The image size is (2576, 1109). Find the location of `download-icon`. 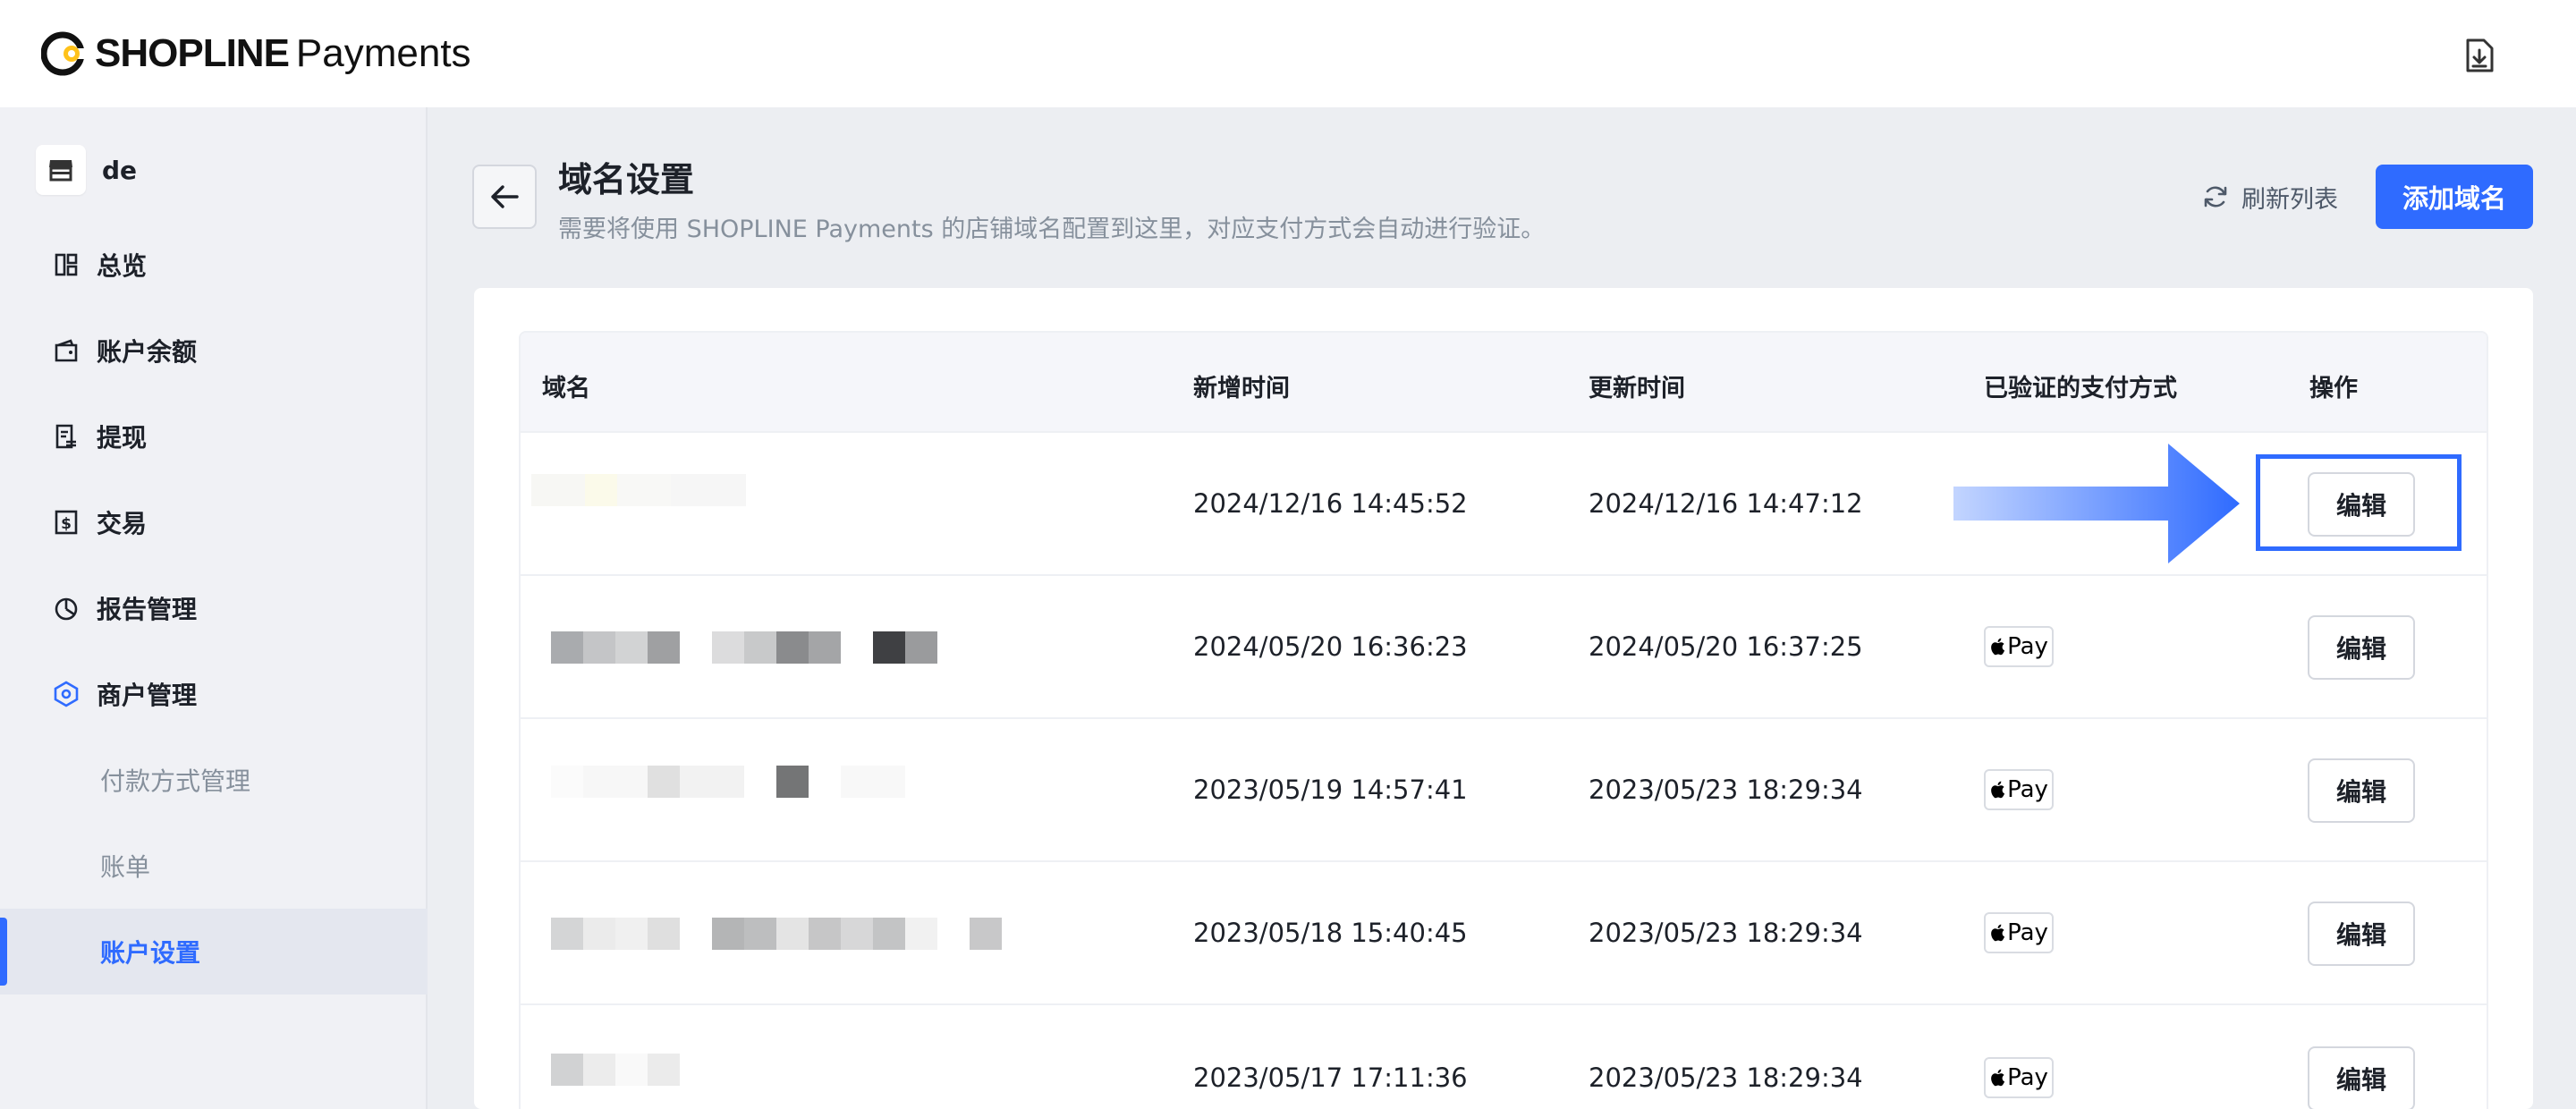

download-icon is located at coordinates (2480, 55).